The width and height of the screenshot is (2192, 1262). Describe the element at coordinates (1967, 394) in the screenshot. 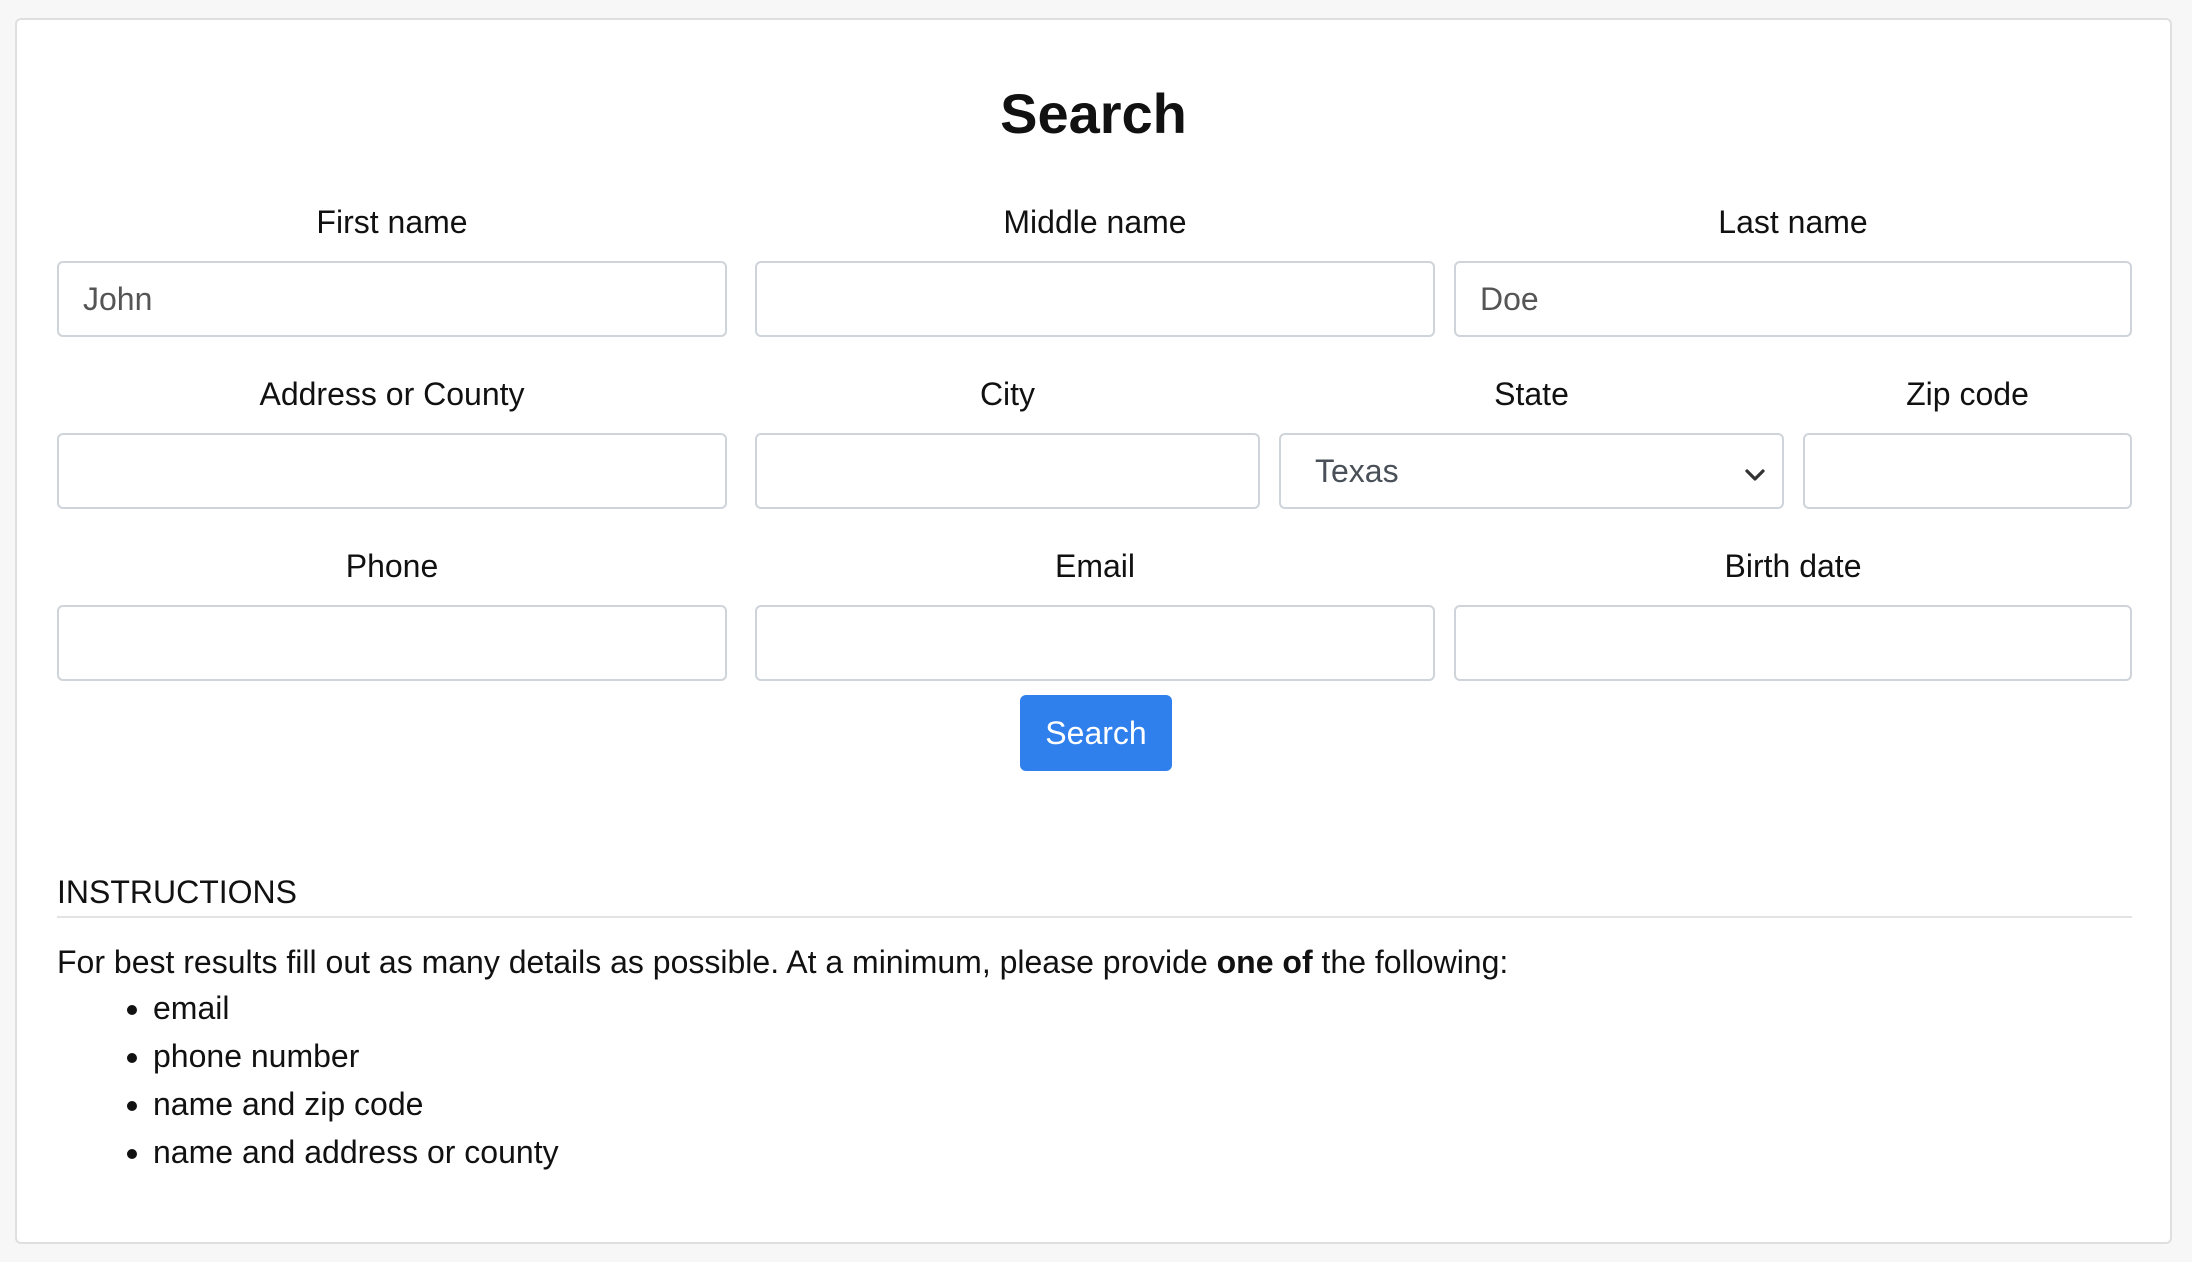

I see `zip-code-label: Zip code` at that location.